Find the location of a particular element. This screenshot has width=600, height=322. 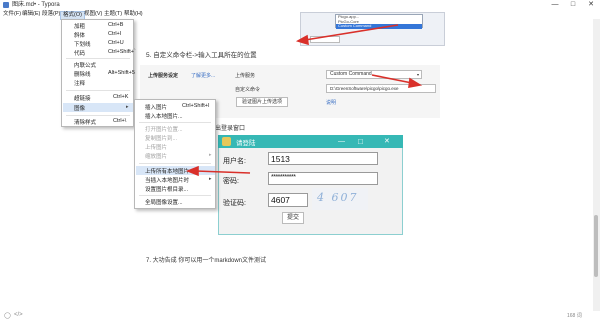

arrowhead-bottom is located at coordinates (192, 171).